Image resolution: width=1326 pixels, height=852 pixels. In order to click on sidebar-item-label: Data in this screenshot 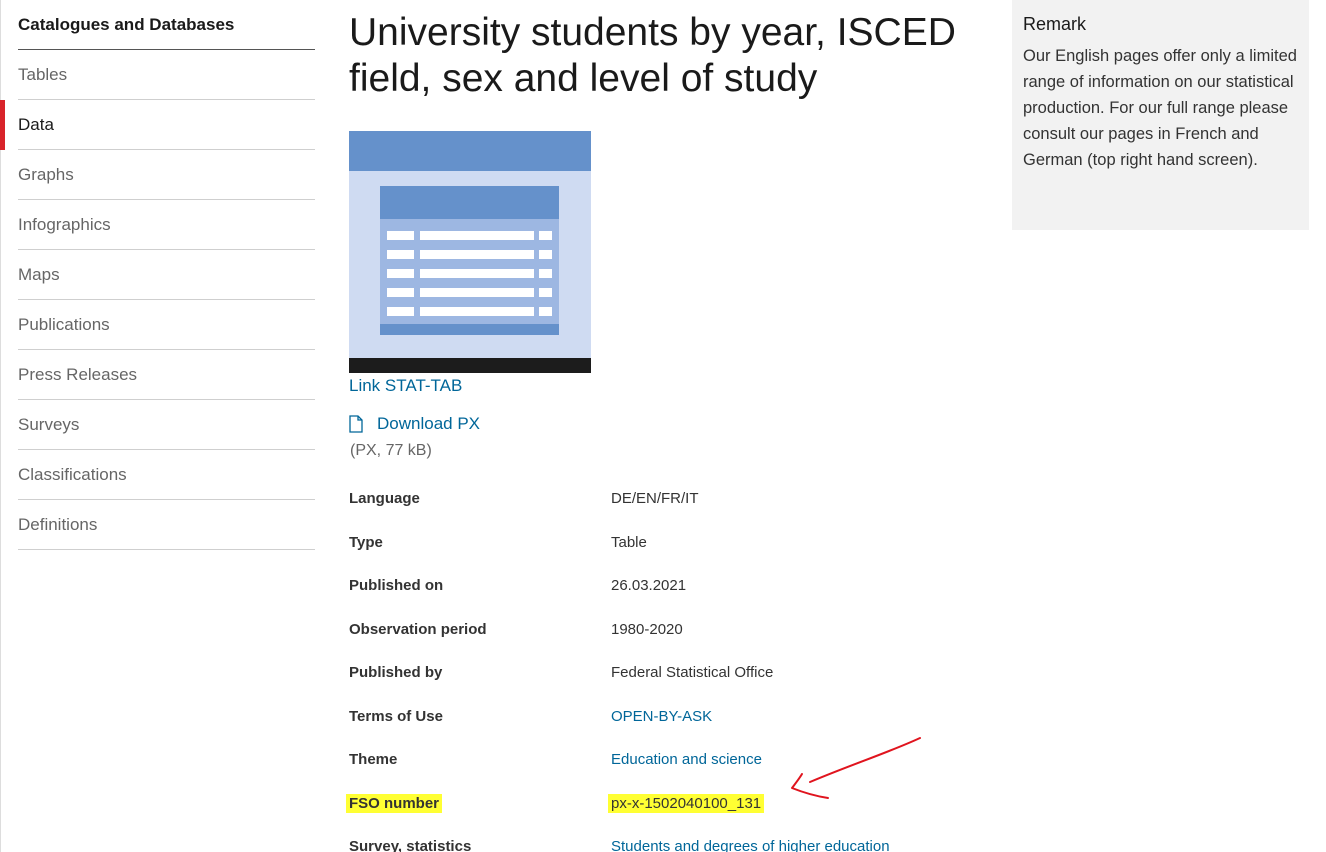, I will do `click(36, 124)`.